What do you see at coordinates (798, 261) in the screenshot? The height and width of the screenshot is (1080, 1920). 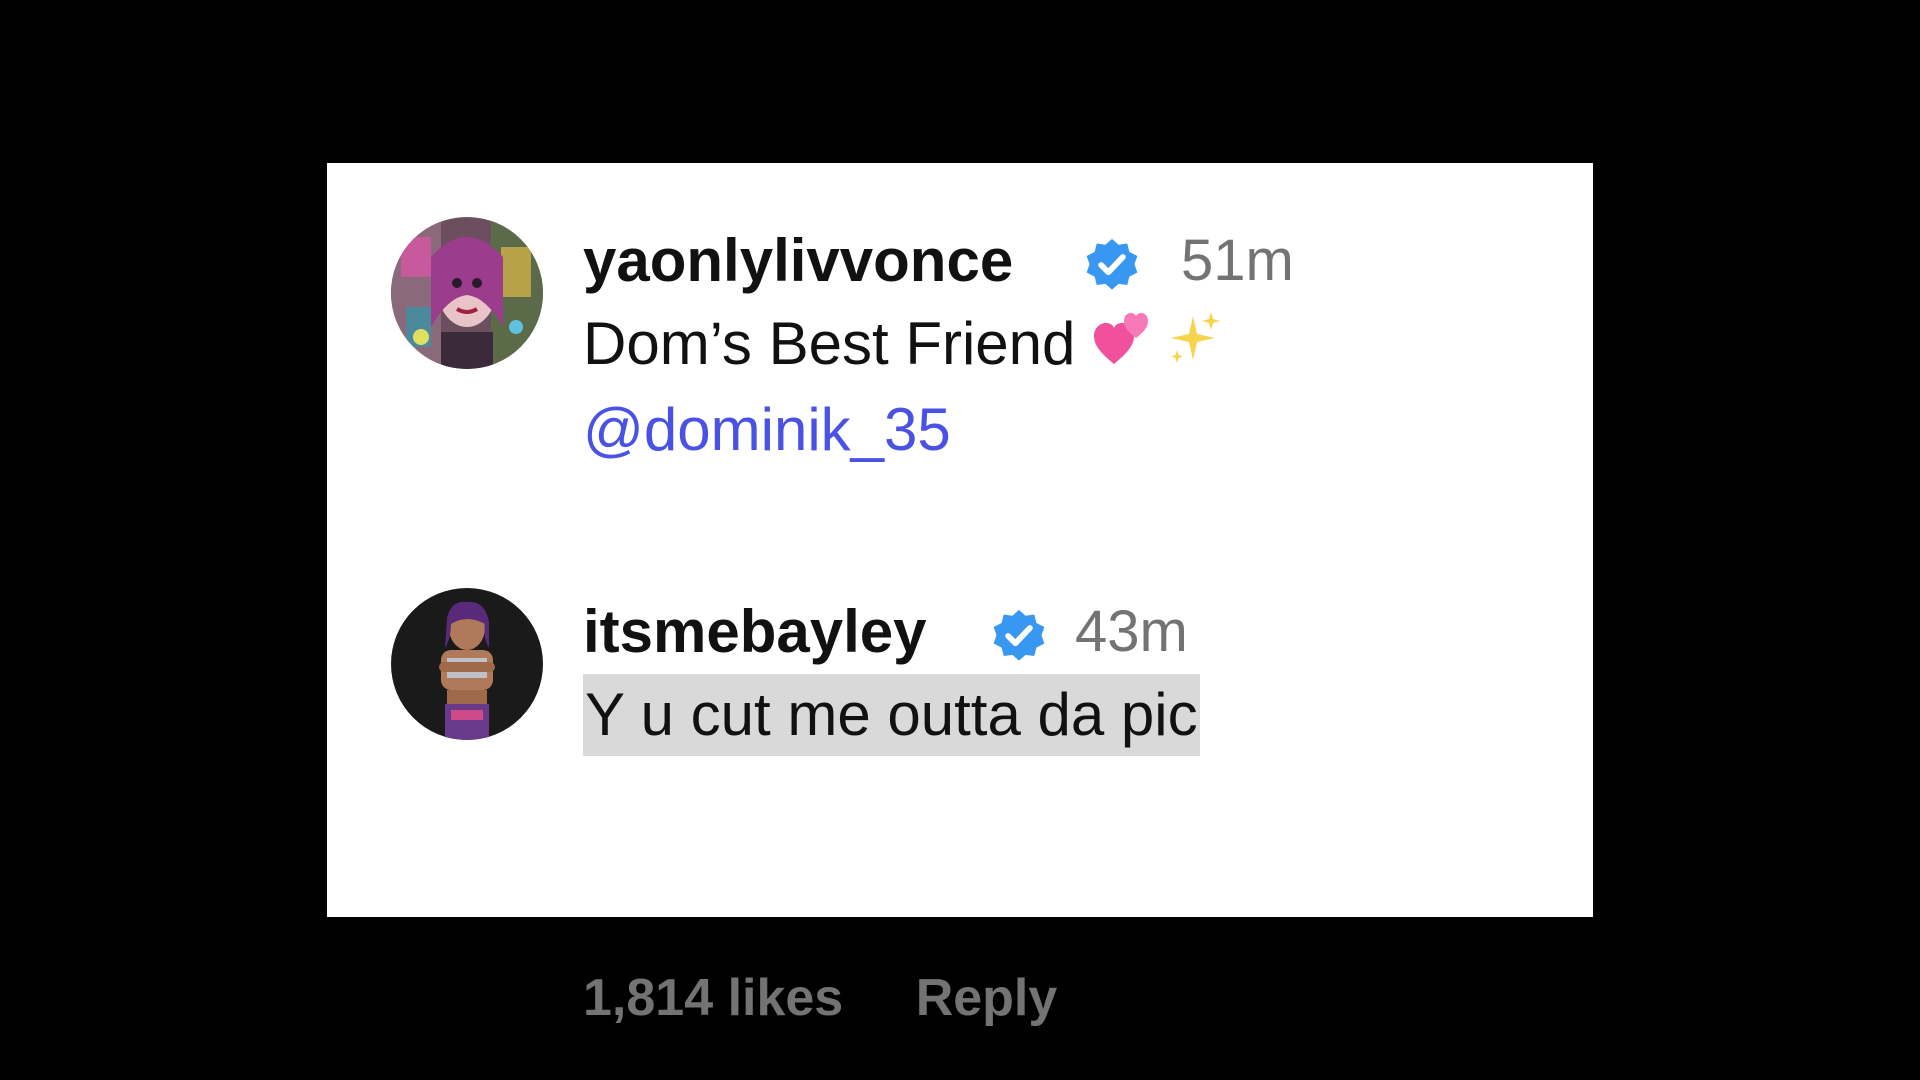 I see `username: yaonlylivvonce` at bounding box center [798, 261].